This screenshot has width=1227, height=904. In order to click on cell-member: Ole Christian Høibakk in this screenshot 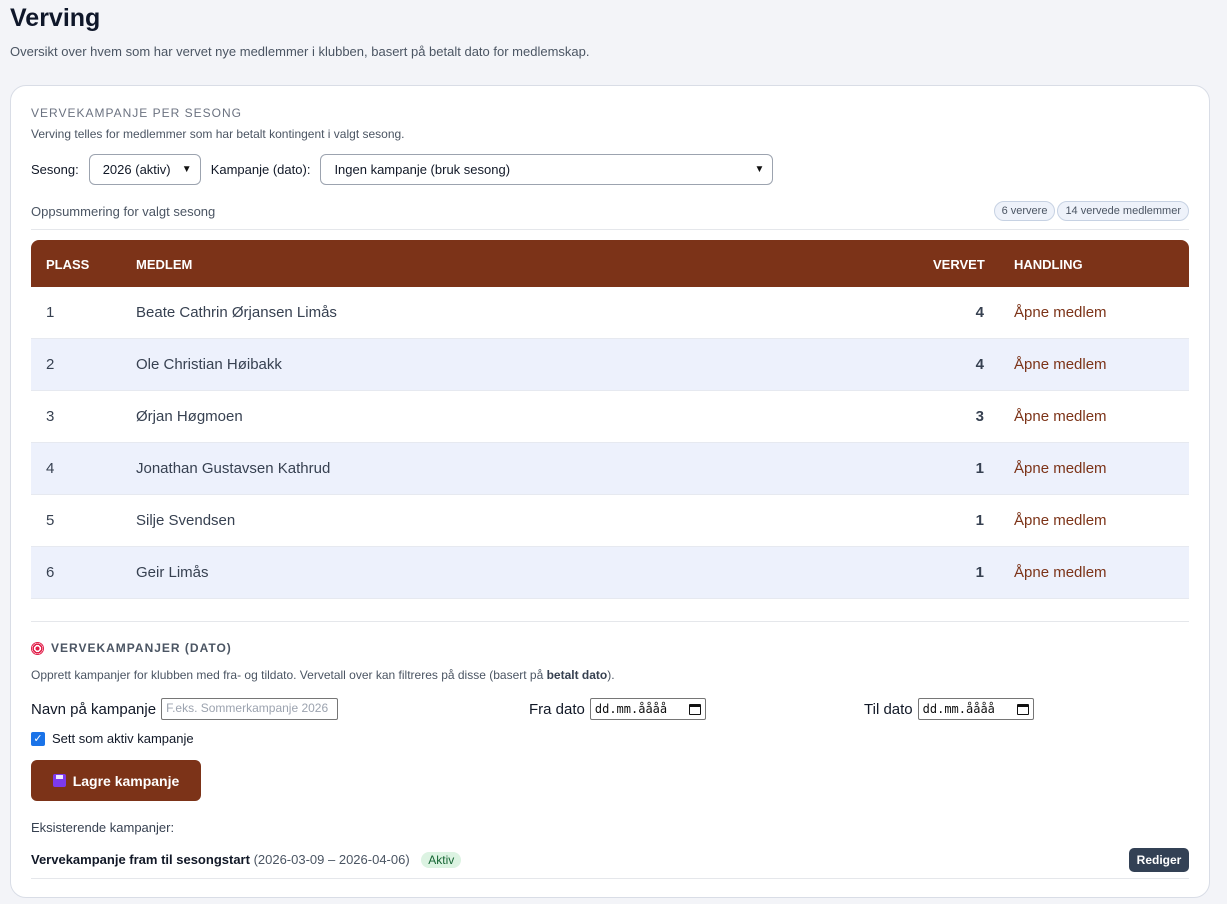, I will do `click(209, 364)`.